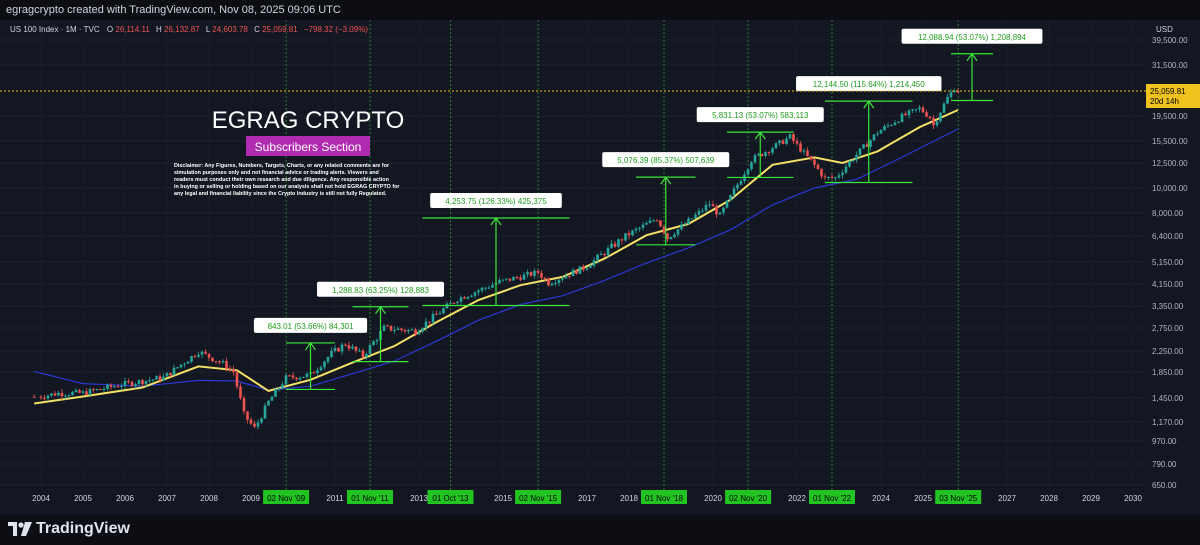 The height and width of the screenshot is (545, 1200). Describe the element at coordinates (760, 115) in the screenshot. I see `measure-label: 5,831.13 (53.07%) 583,113` at that location.